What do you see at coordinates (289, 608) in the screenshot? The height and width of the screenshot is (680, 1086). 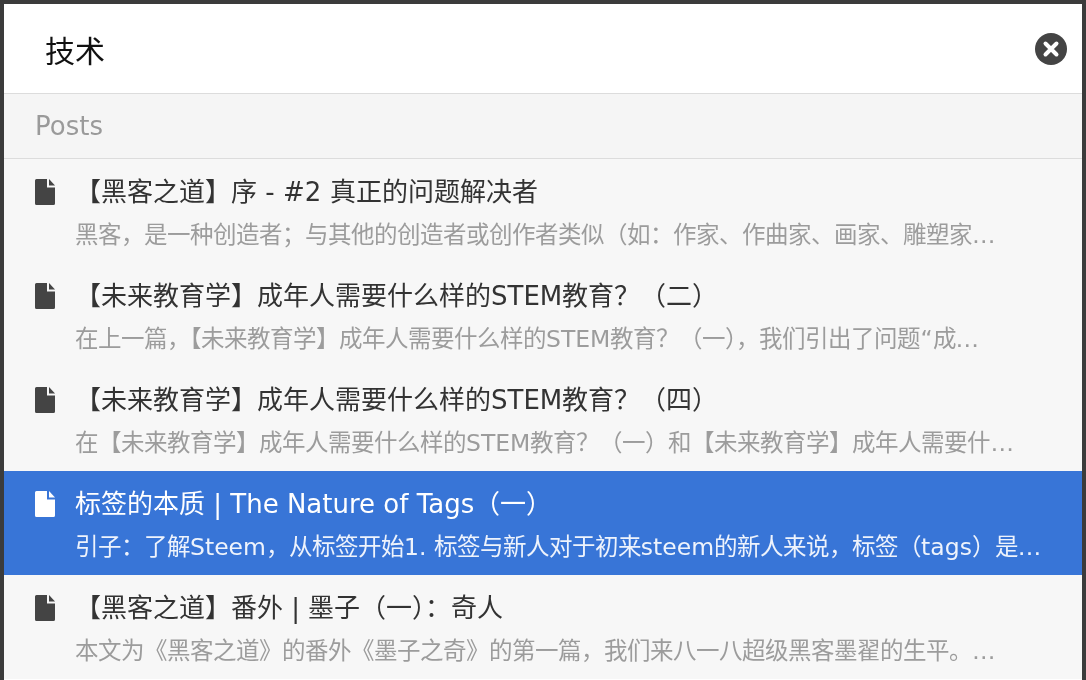 I see `result-title: 【黑客之道】番外 | 墨子（一）：奇人` at bounding box center [289, 608].